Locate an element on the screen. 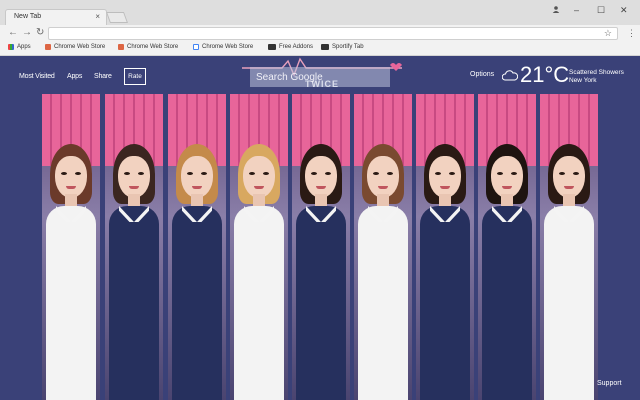  search-input is located at coordinates (320, 77).